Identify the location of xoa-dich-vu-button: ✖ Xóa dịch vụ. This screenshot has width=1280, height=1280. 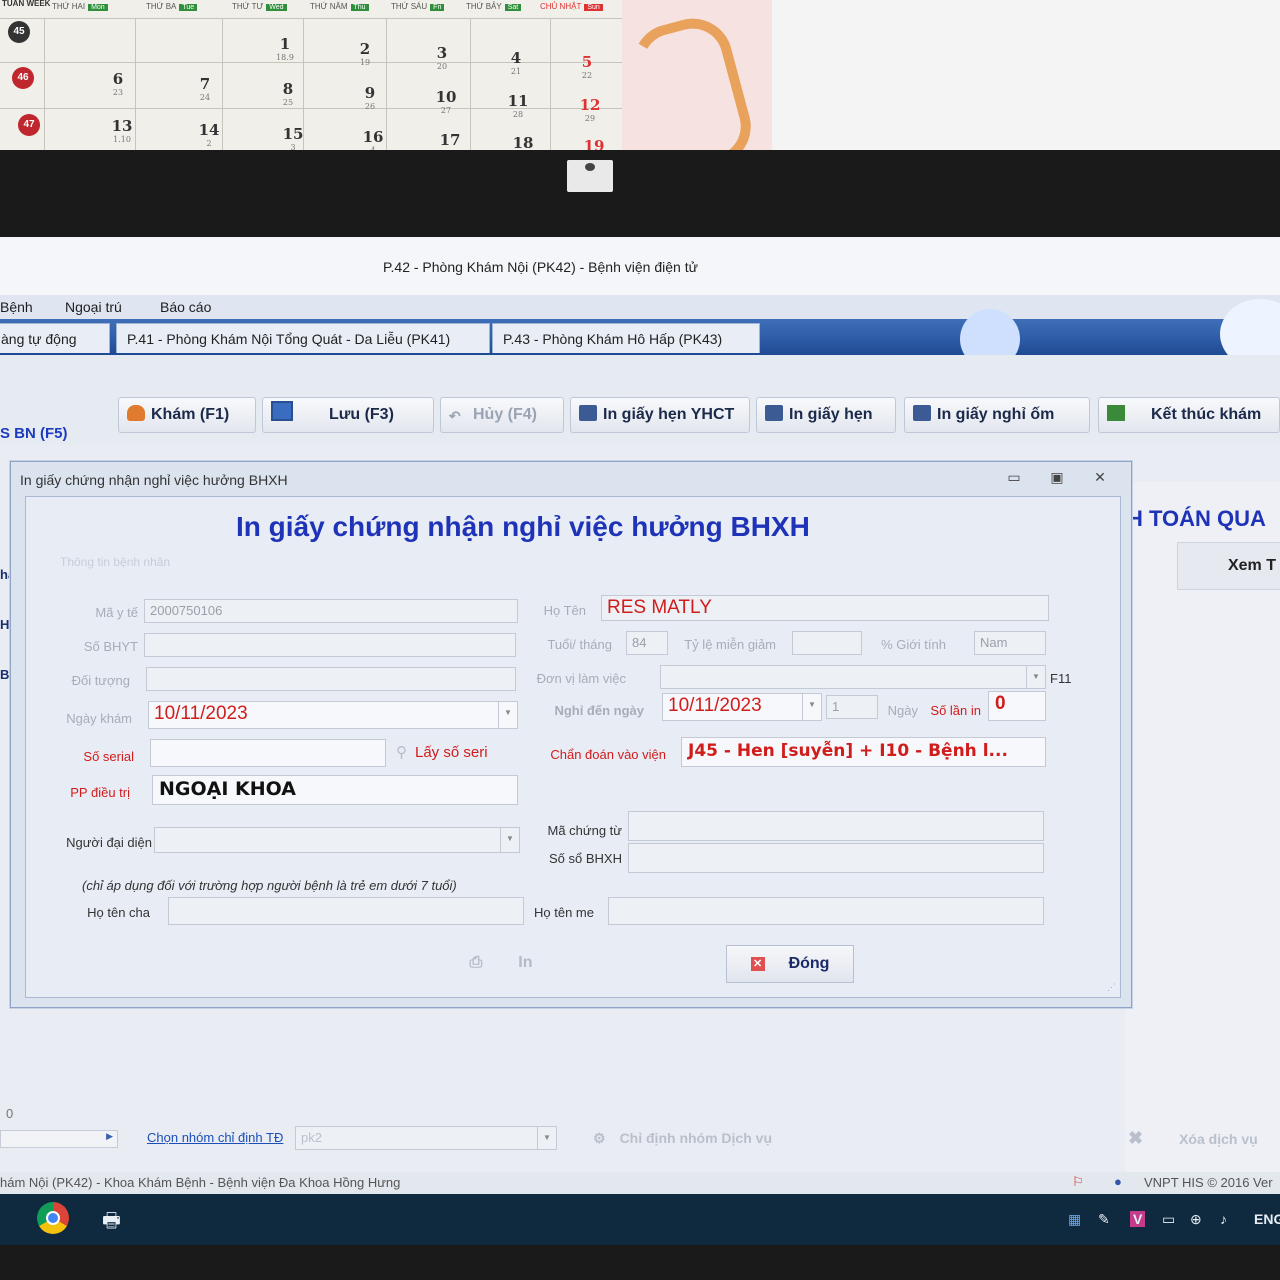
(1193, 1138).